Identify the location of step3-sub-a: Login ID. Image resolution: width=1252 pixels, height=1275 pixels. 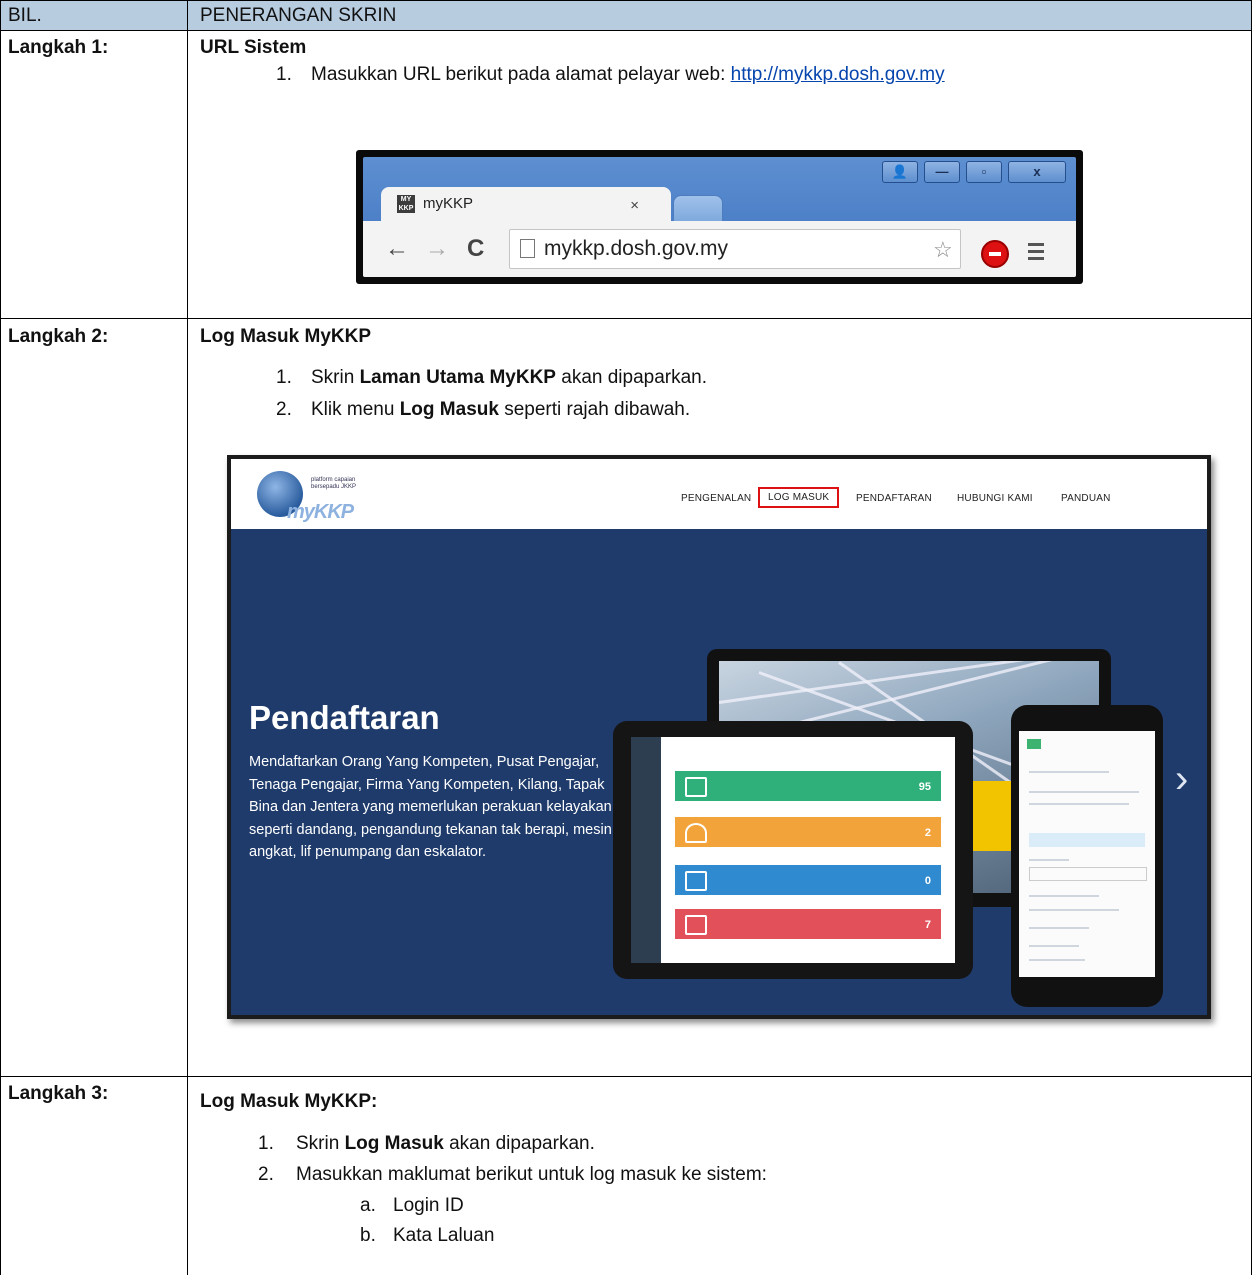
(428, 1205).